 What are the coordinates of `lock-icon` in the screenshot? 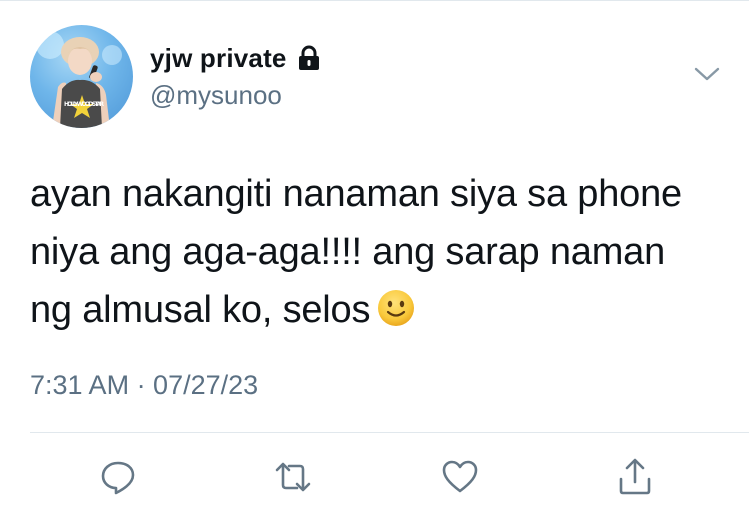 It's located at (309, 58).